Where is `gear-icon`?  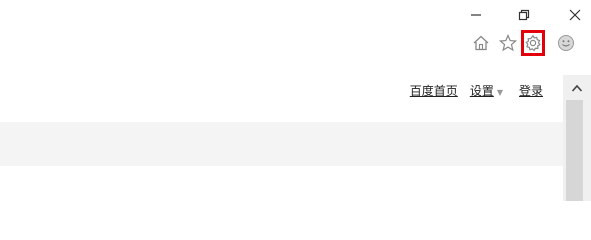
gear-icon is located at coordinates (533, 43).